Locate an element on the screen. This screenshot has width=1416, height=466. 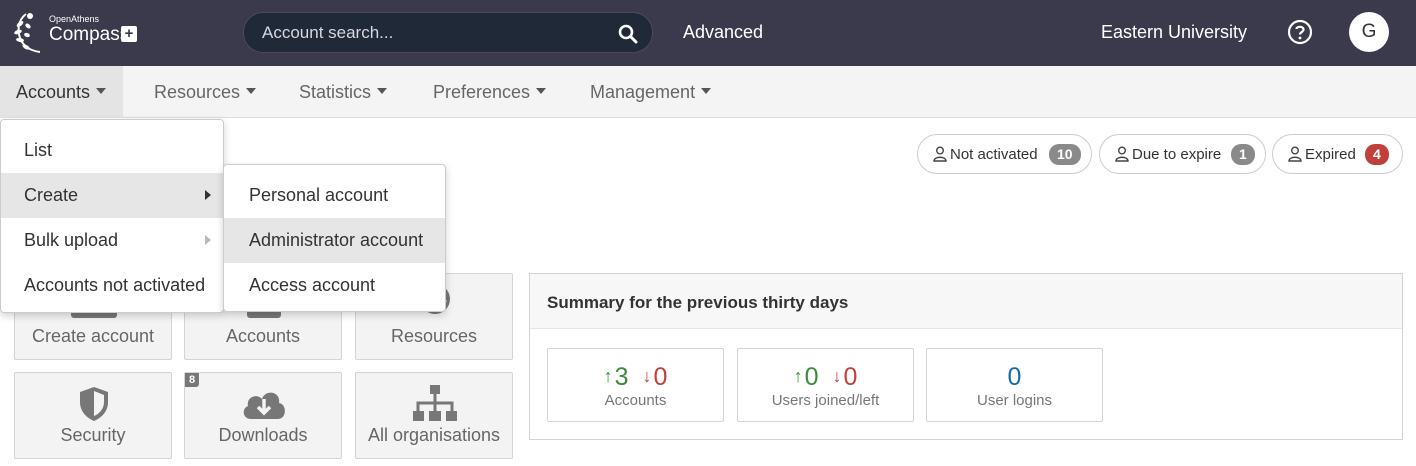
user-avatar: G is located at coordinates (1369, 32).